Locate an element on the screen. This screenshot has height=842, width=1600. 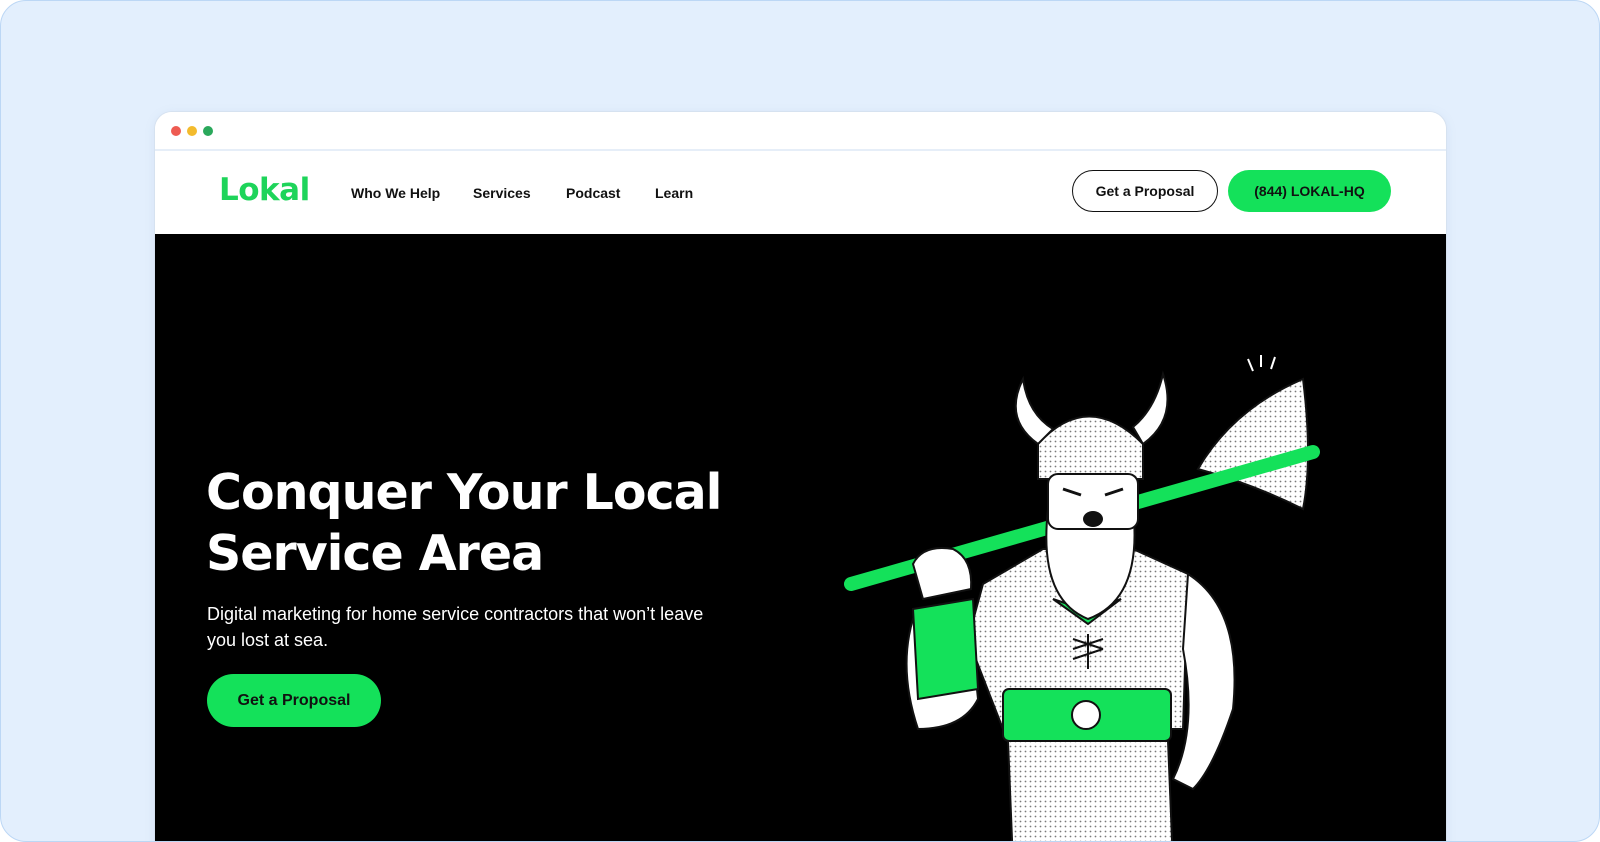
nav-learn: Learn is located at coordinates (674, 193).